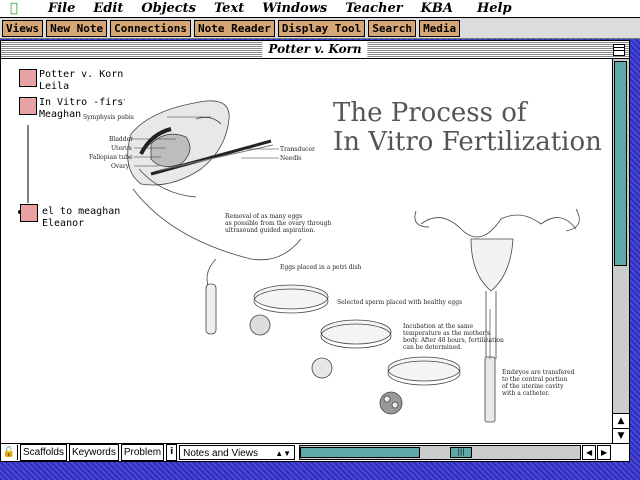  What do you see at coordinates (108, 8) in the screenshot?
I see `menu-edit: Edit` at bounding box center [108, 8].